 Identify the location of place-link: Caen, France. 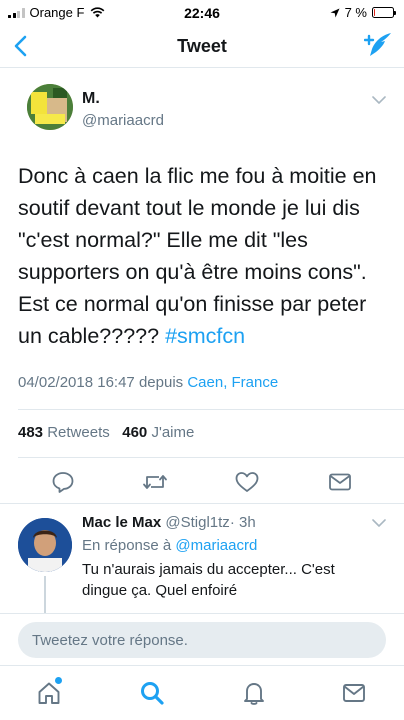
(232, 382).